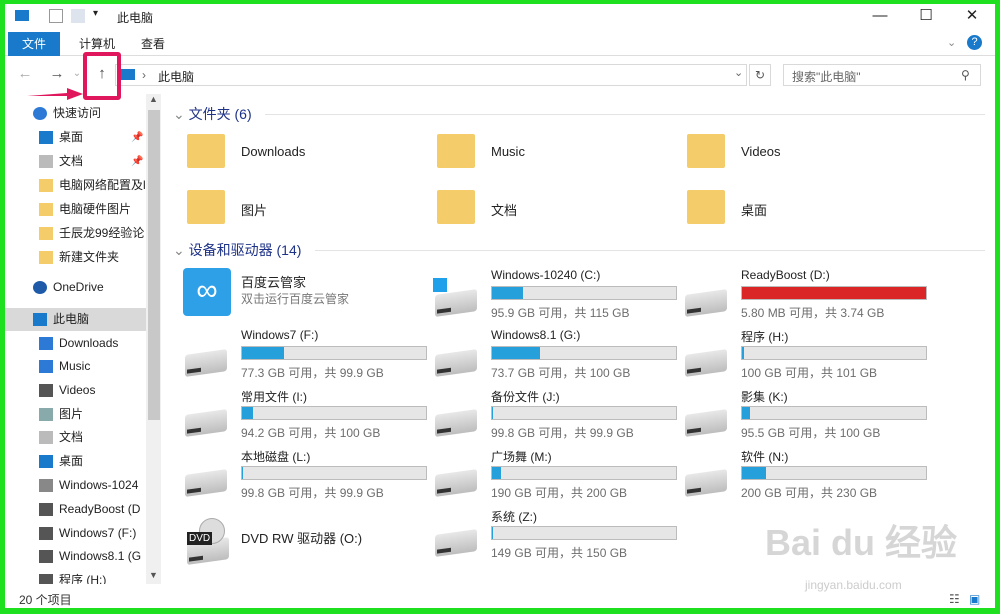 This screenshot has height=614, width=1000. What do you see at coordinates (954, 599) in the screenshot?
I see `details-view-icon: ☷` at bounding box center [954, 599].